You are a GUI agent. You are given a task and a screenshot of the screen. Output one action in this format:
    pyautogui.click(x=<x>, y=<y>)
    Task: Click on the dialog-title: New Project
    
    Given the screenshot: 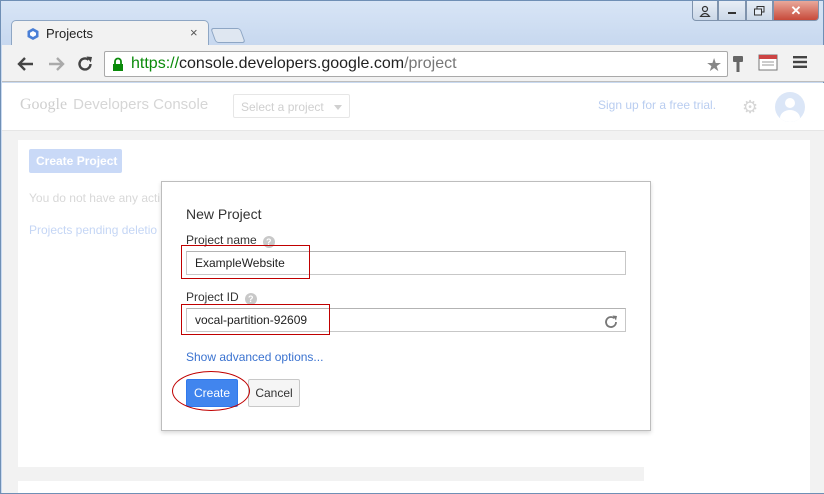 What is the action you would take?
    pyautogui.click(x=224, y=214)
    